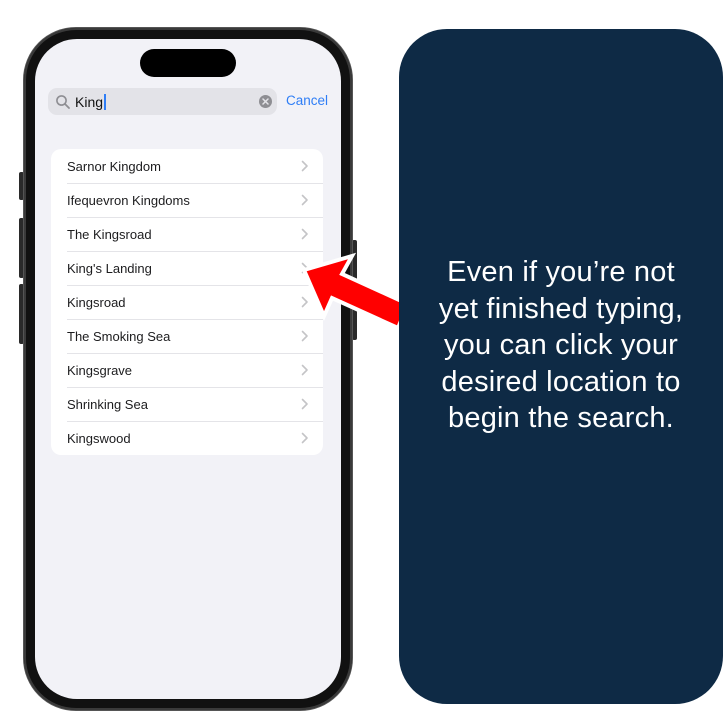 The image size is (727, 720). What do you see at coordinates (187, 336) in the screenshot?
I see `result-row: The Smoking Sea` at bounding box center [187, 336].